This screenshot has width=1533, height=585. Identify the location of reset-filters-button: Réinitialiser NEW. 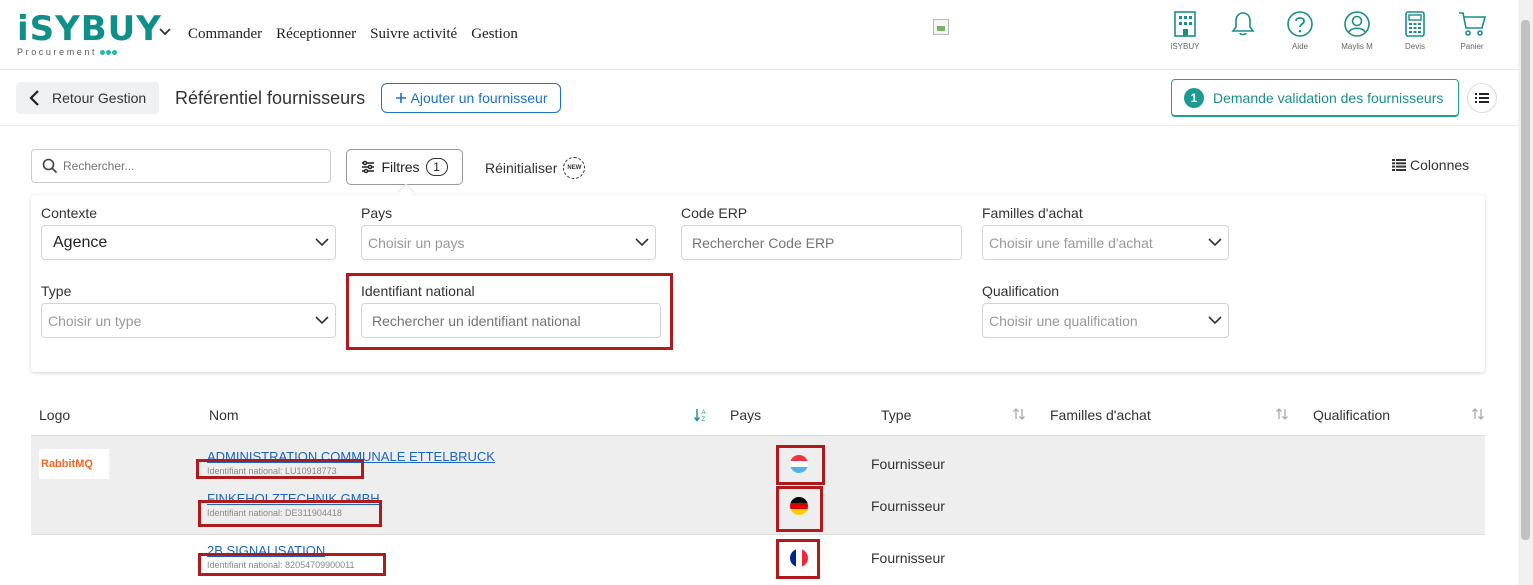
(535, 168).